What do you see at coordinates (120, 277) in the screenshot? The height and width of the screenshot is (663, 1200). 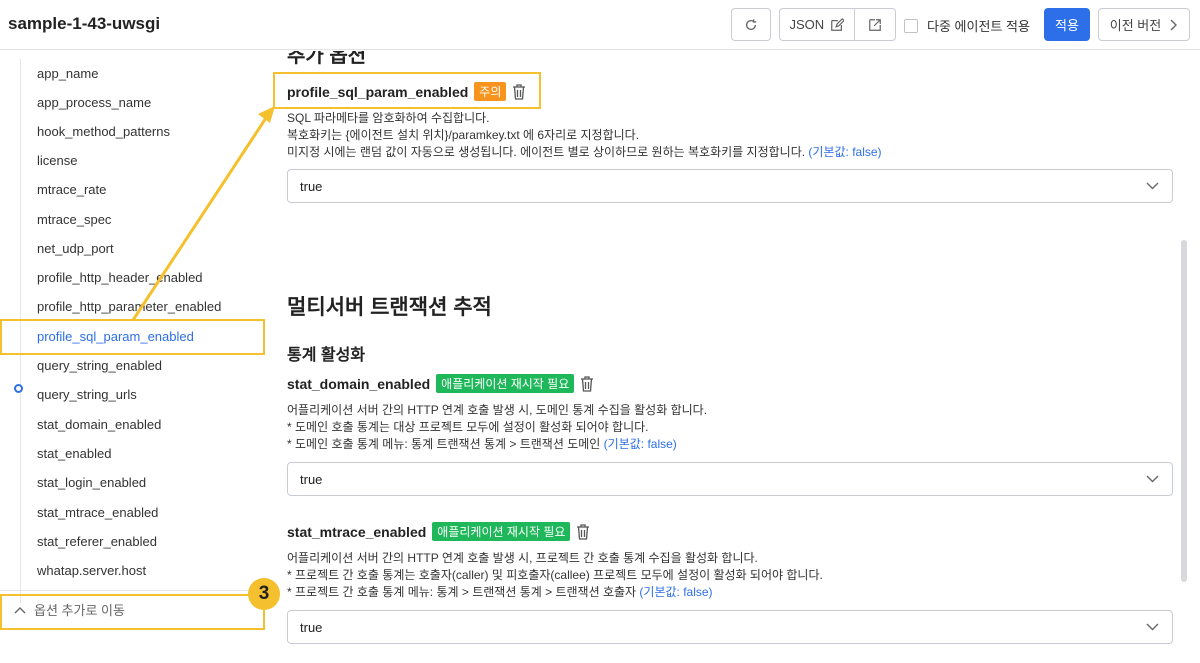 I see `sidebar-item-profile-http-header-enabled: profile_http_header_enabled` at bounding box center [120, 277].